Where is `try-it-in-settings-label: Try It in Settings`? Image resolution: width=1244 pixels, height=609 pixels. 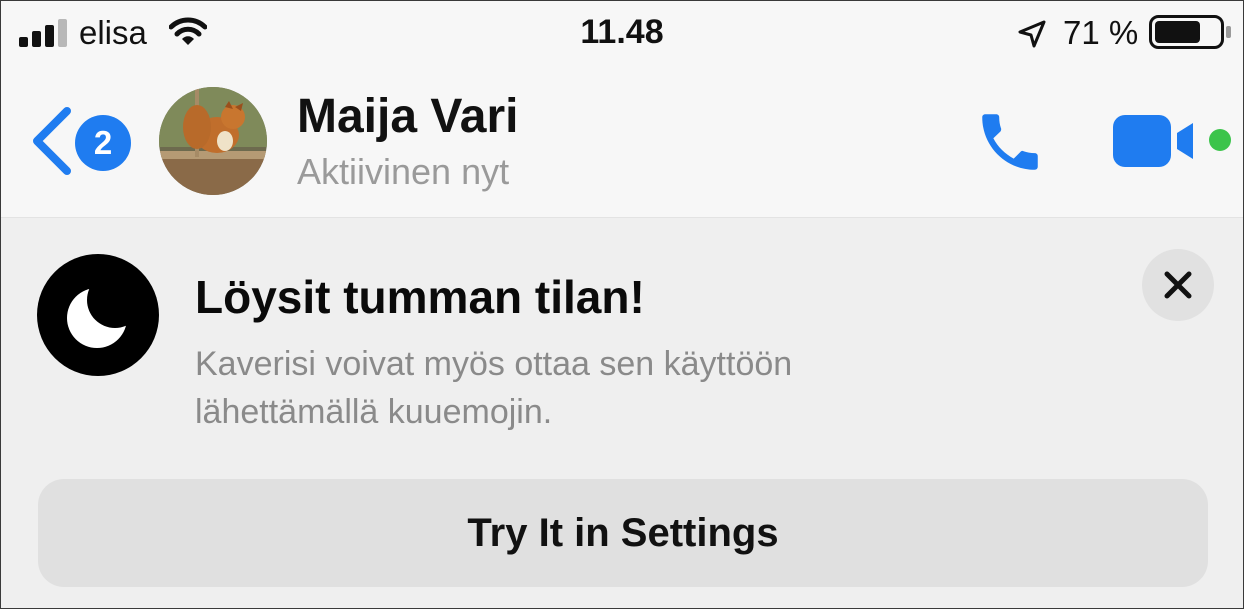
try-it-in-settings-label: Try It in Settings is located at coordinates (623, 533).